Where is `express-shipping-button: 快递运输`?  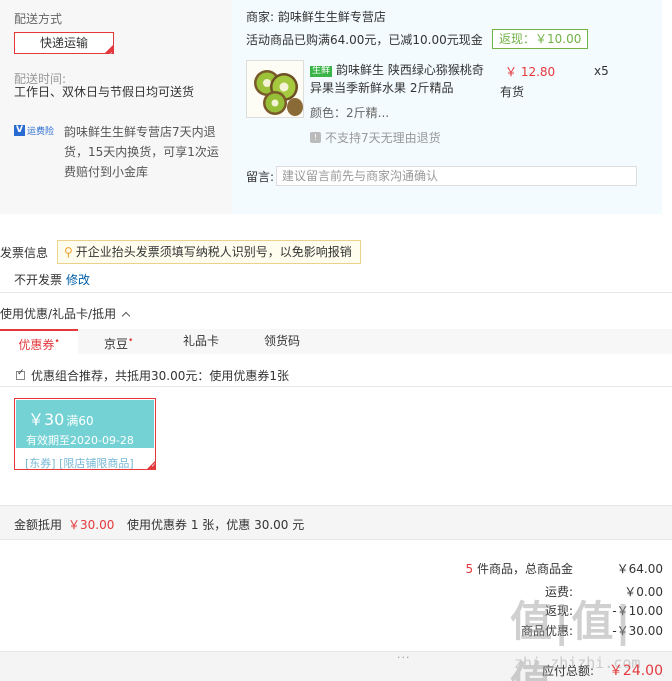 express-shipping-button: 快递运输 is located at coordinates (64, 48).